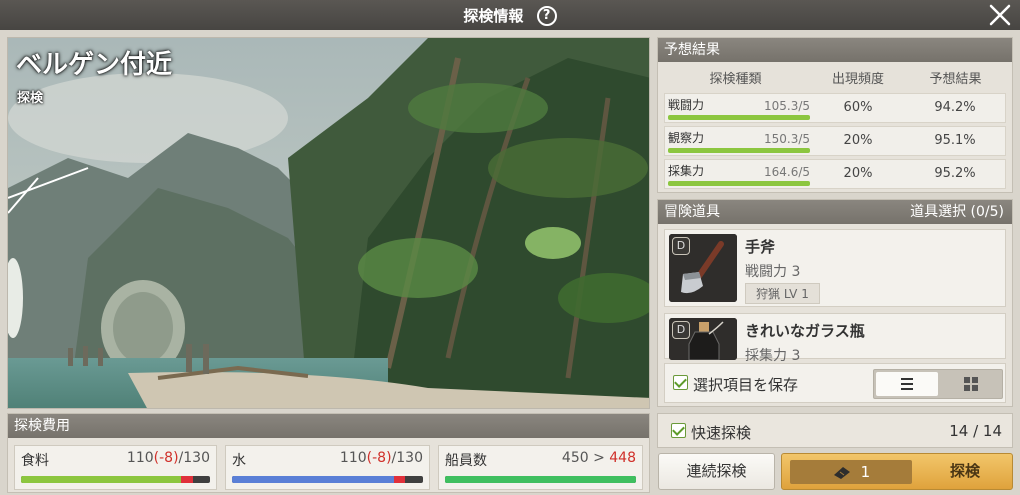 This screenshot has height=495, width=1020. Describe the element at coordinates (35, 461) in the screenshot. I see `food-label: 食料` at that location.